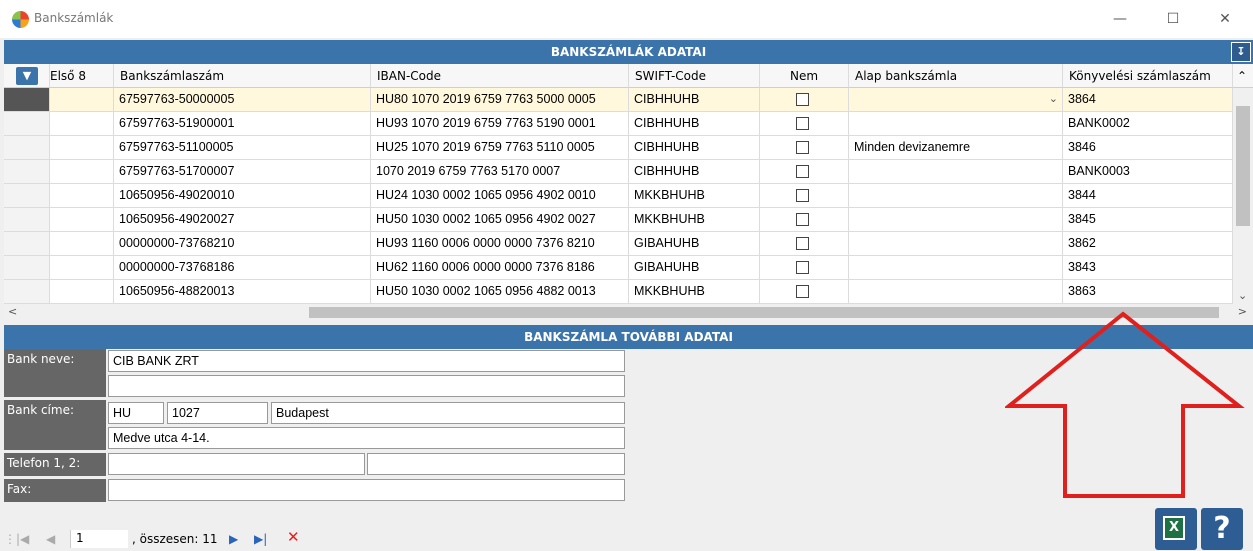  Describe the element at coordinates (242, 292) in the screenshot. I see `cell-account: 10650956-48820013` at that location.